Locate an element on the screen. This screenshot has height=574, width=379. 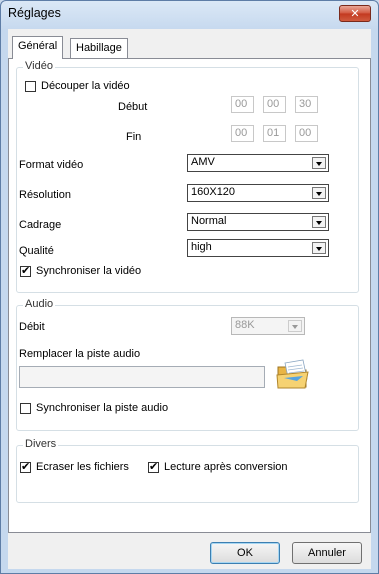
play-after-conversion-checkbox: ✔ is located at coordinates (153, 467).